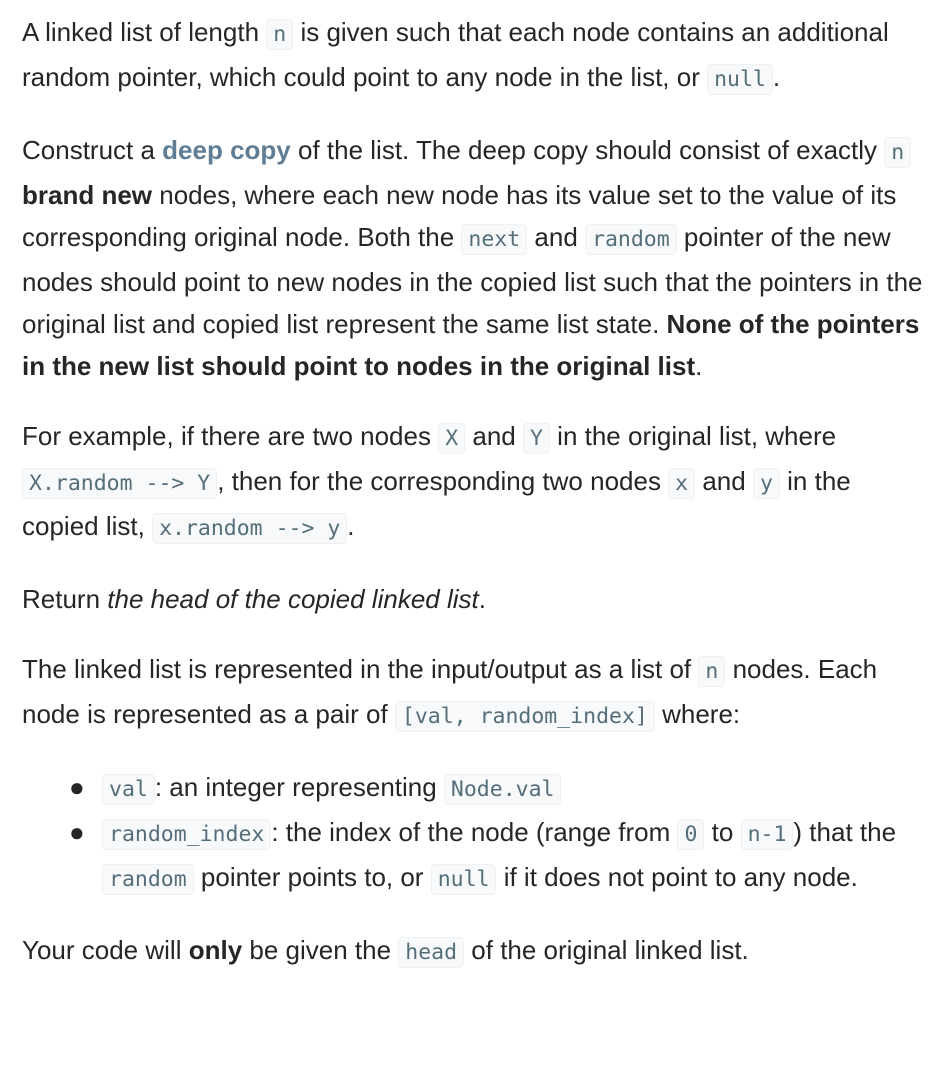 This screenshot has height=1074, width=940. I want to click on inline-code: X, so click(452, 438).